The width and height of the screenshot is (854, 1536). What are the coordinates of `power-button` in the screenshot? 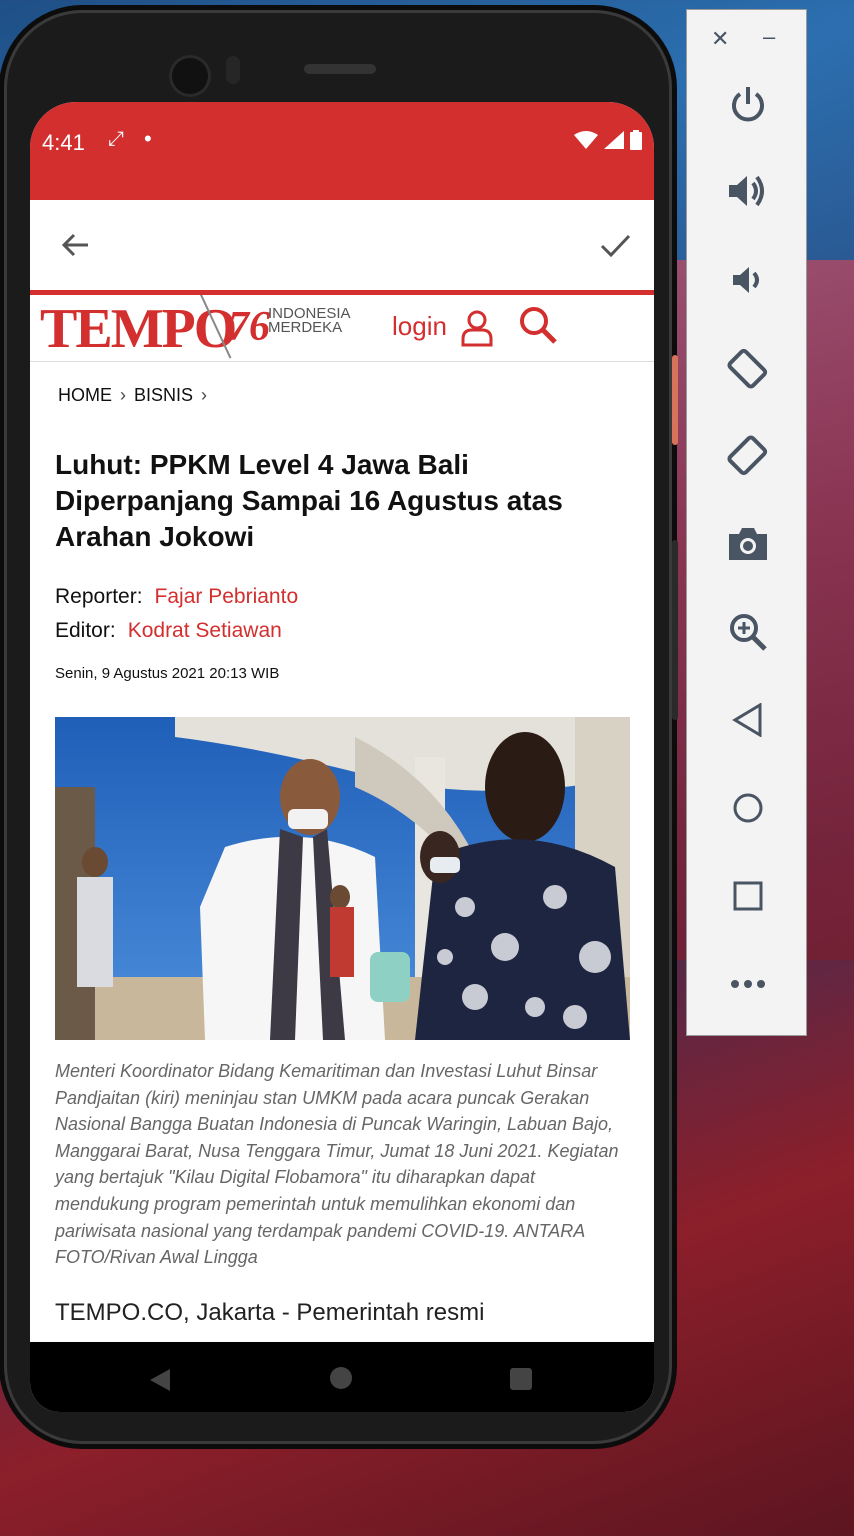 It's located at (747, 104).